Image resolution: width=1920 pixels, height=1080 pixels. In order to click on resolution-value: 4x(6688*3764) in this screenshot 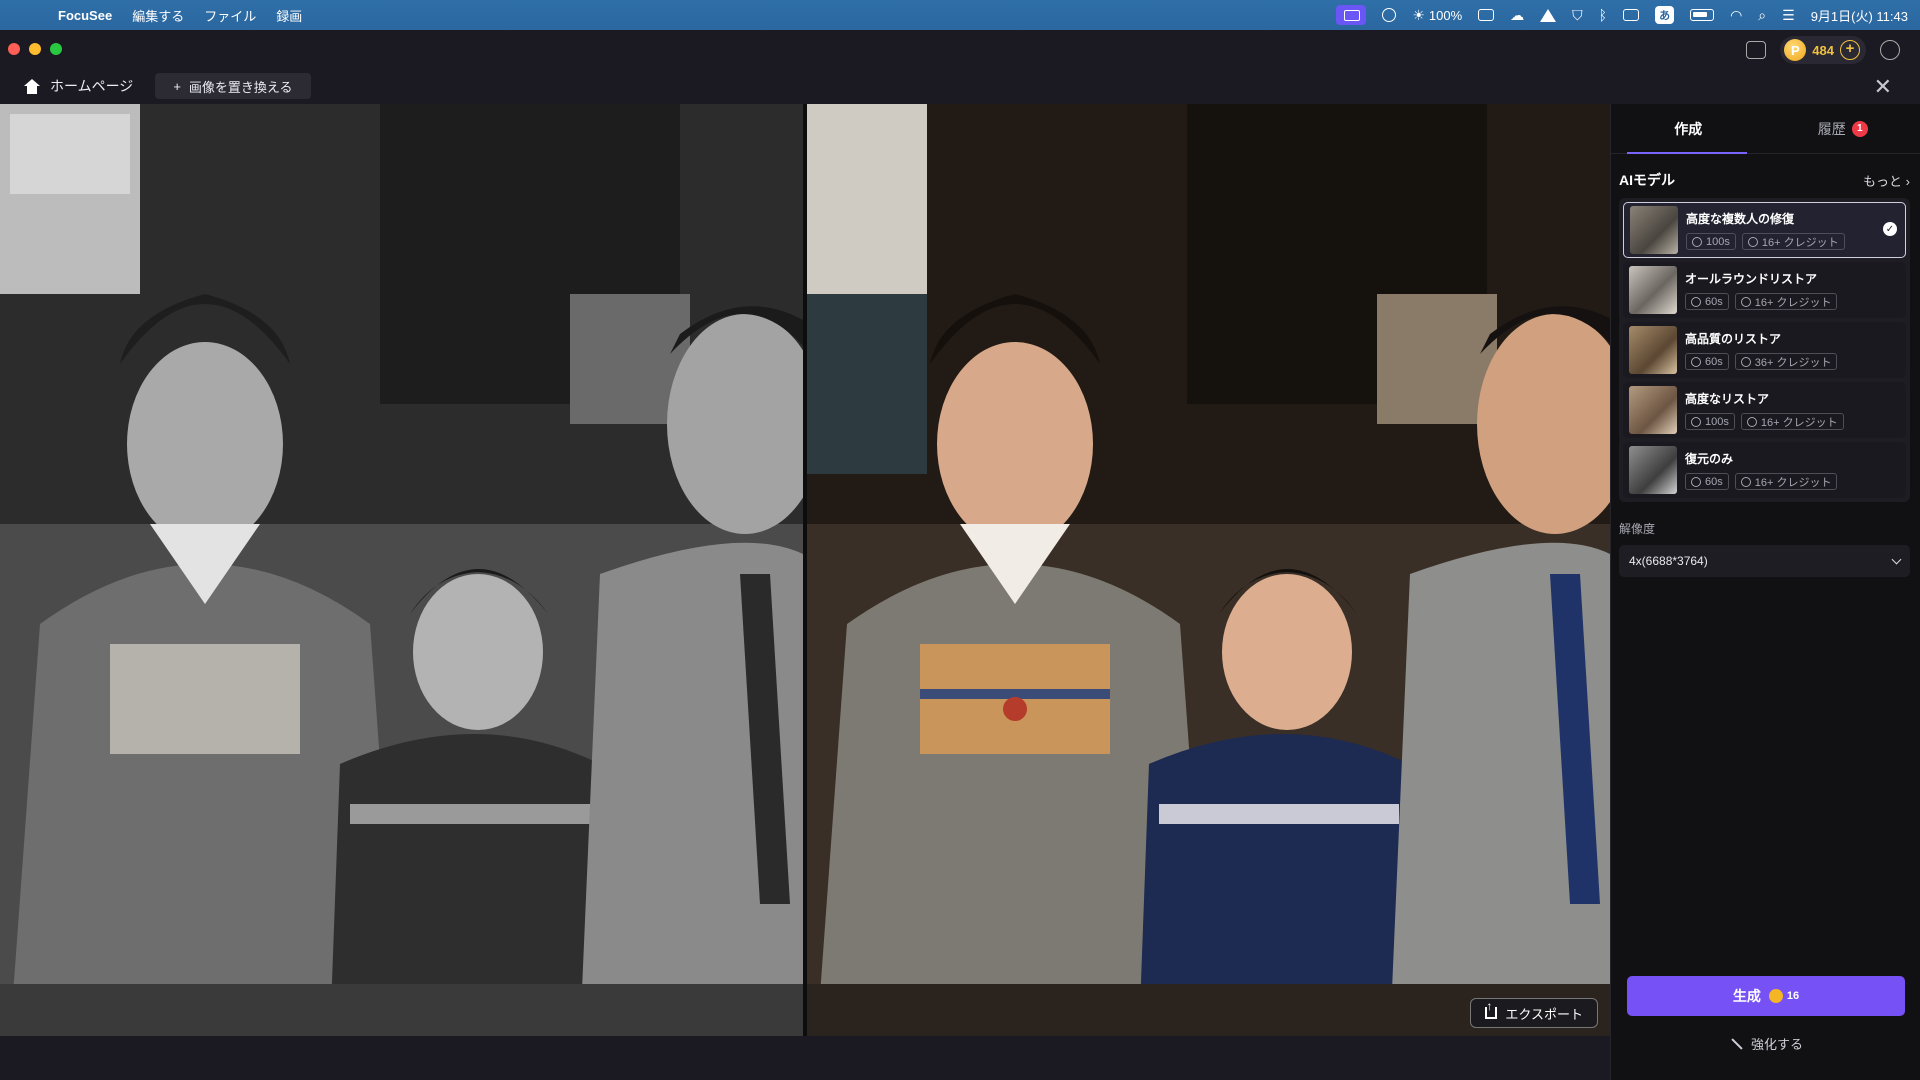, I will do `click(1668, 561)`.